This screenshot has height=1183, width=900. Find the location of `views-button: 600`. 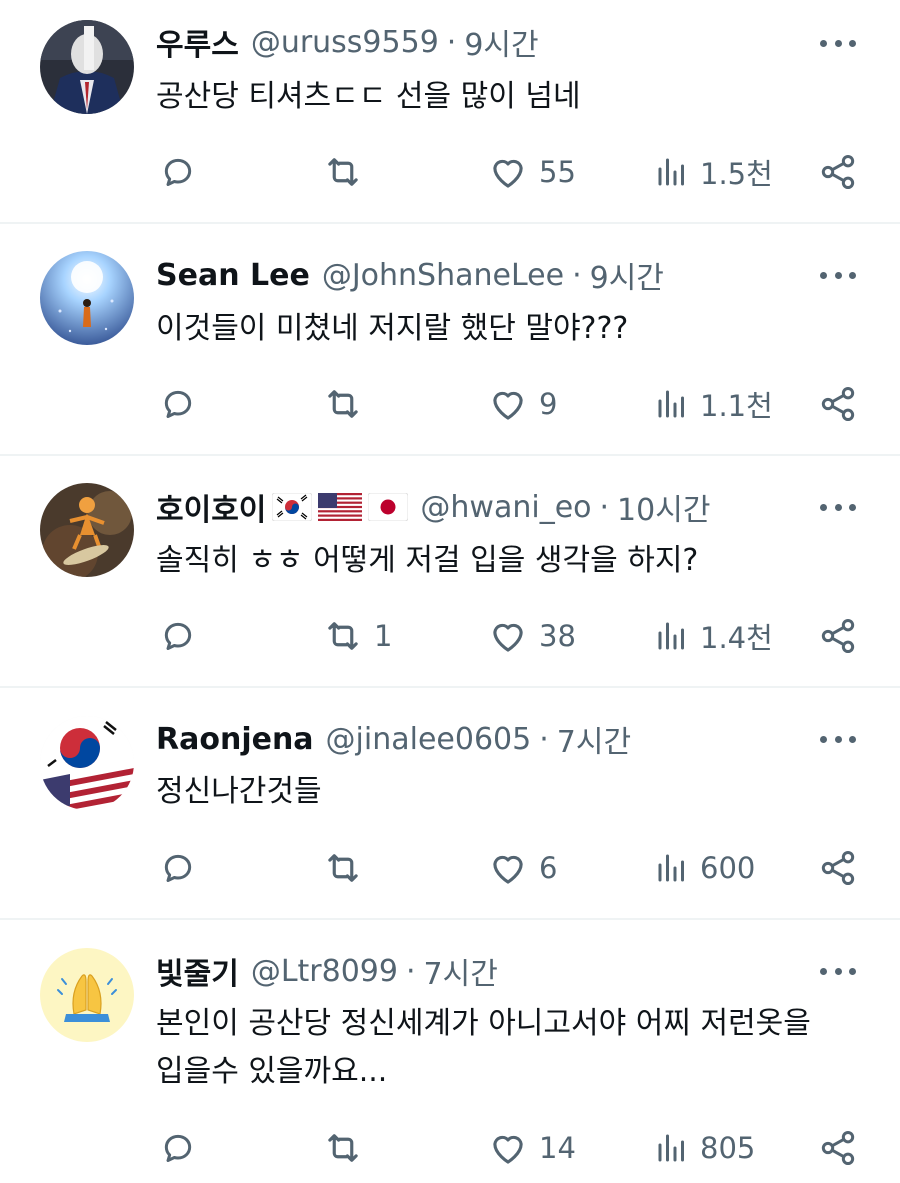

views-button: 600 is located at coordinates (704, 868).